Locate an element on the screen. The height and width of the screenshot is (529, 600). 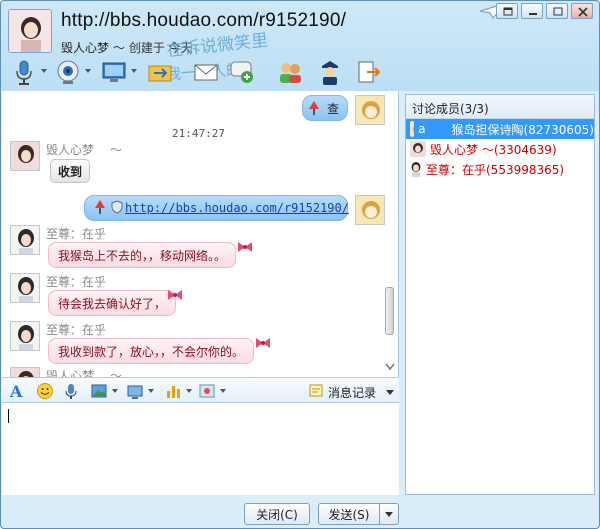
message-history-button: 消息记录 is located at coordinates (351, 392).